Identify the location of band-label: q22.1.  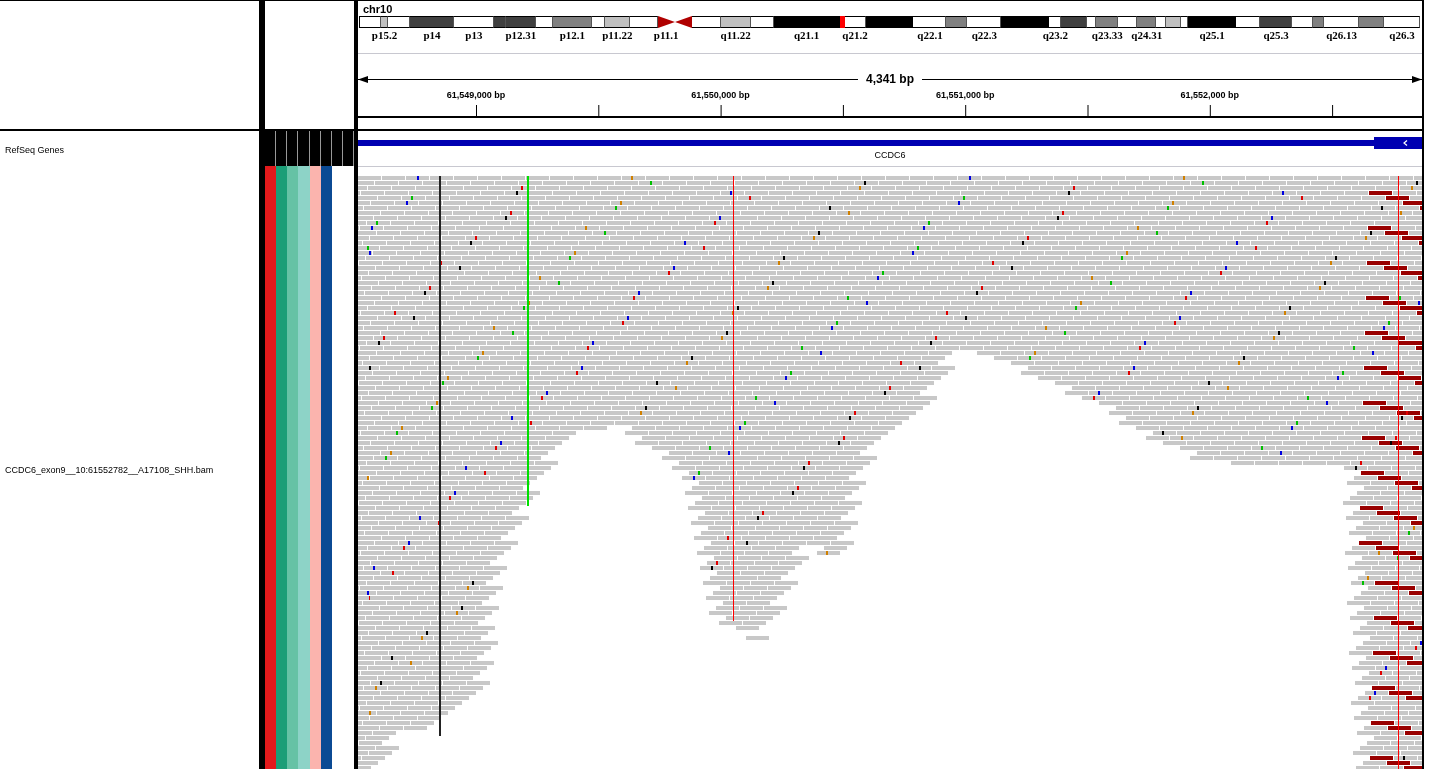
(930, 35).